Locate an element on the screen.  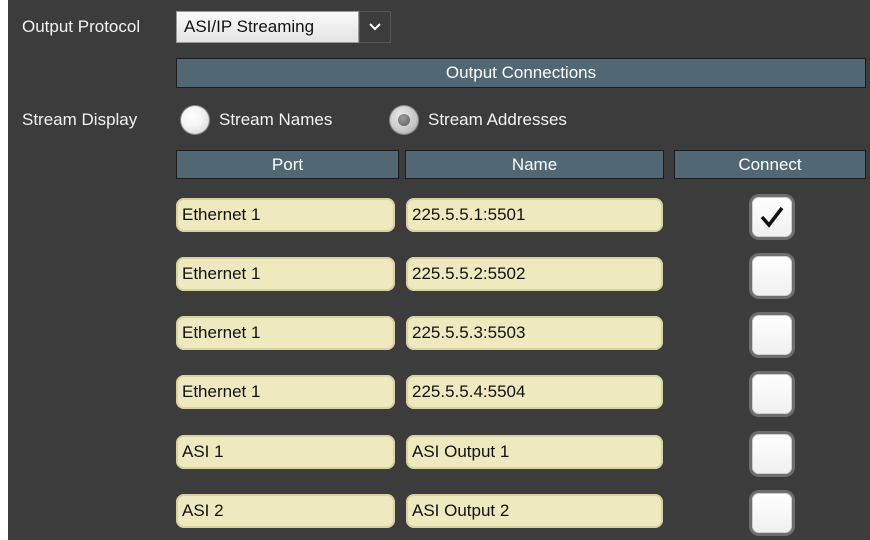
output-connections-header: Output Connections is located at coordinates (521, 73).